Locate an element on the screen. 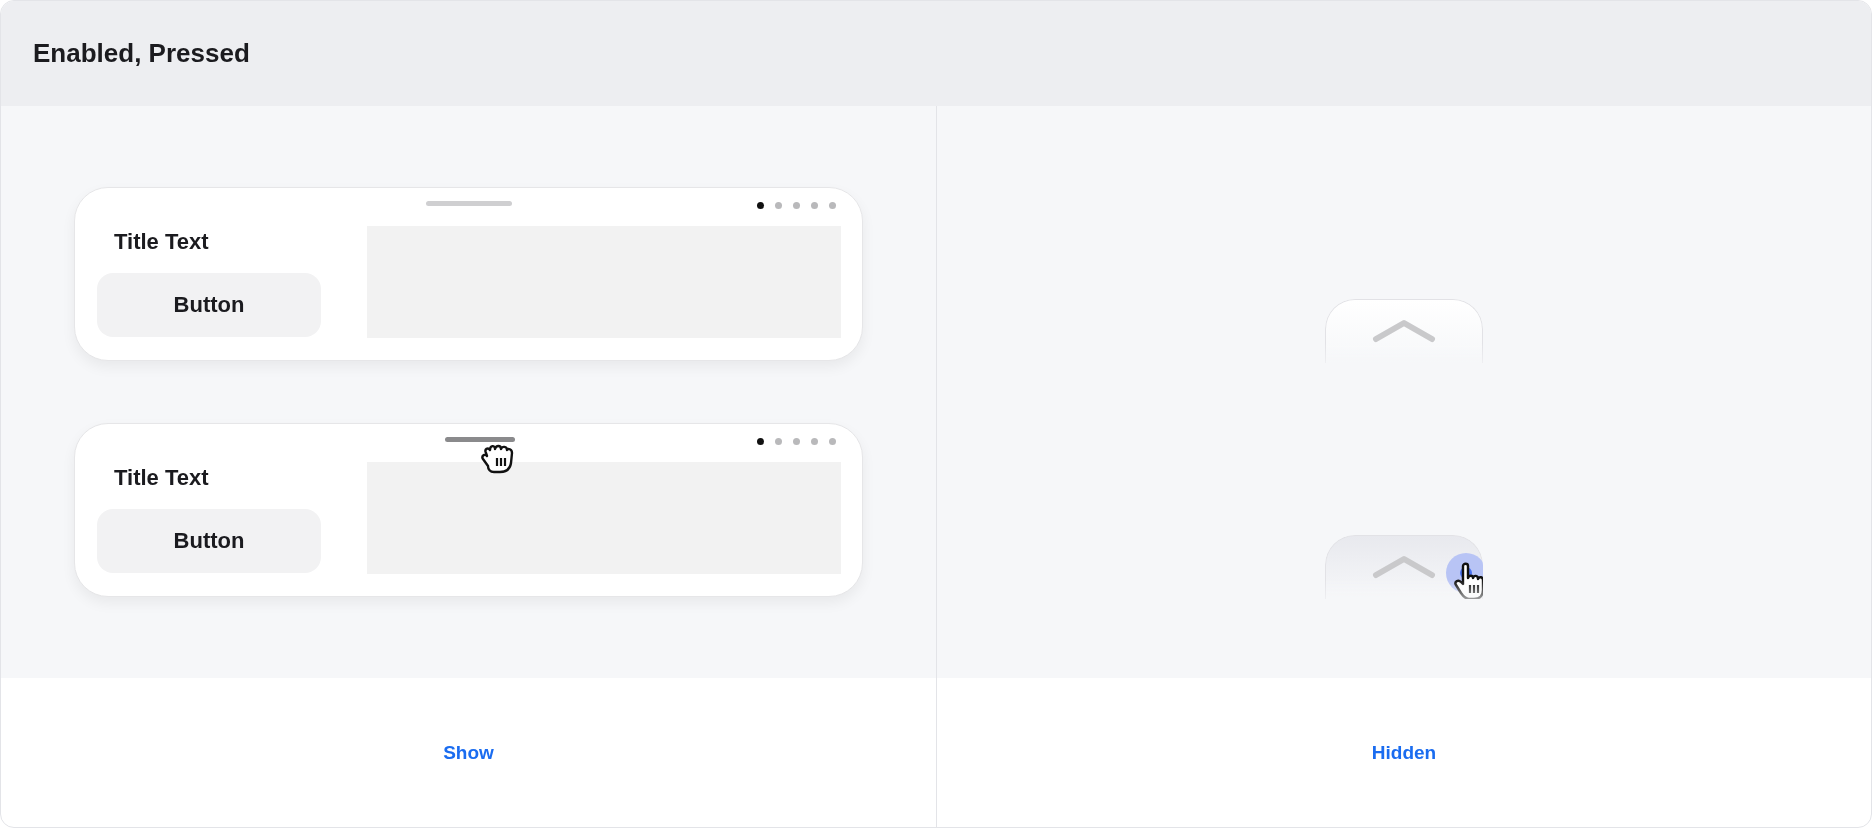  pull-tab is located at coordinates (1404, 567).